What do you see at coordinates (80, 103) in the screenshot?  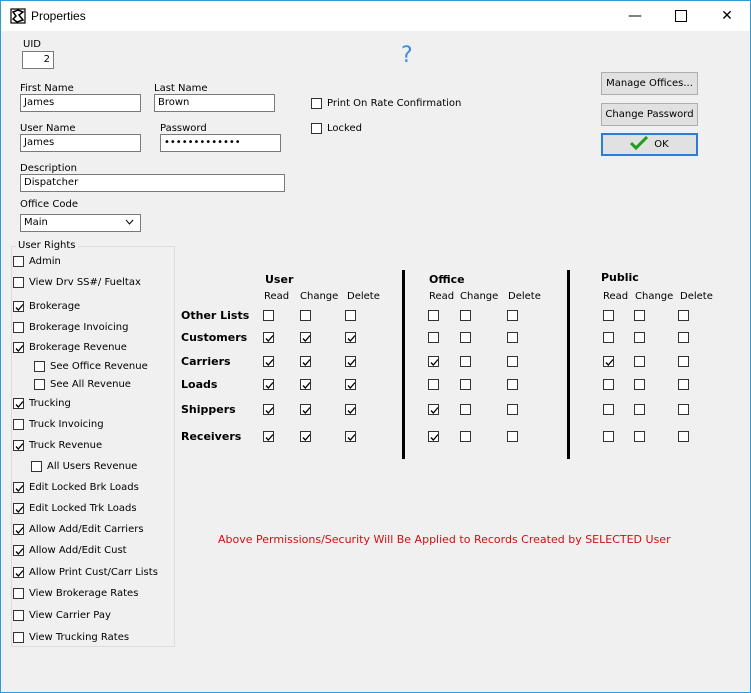 I see `first-name-field: James` at bounding box center [80, 103].